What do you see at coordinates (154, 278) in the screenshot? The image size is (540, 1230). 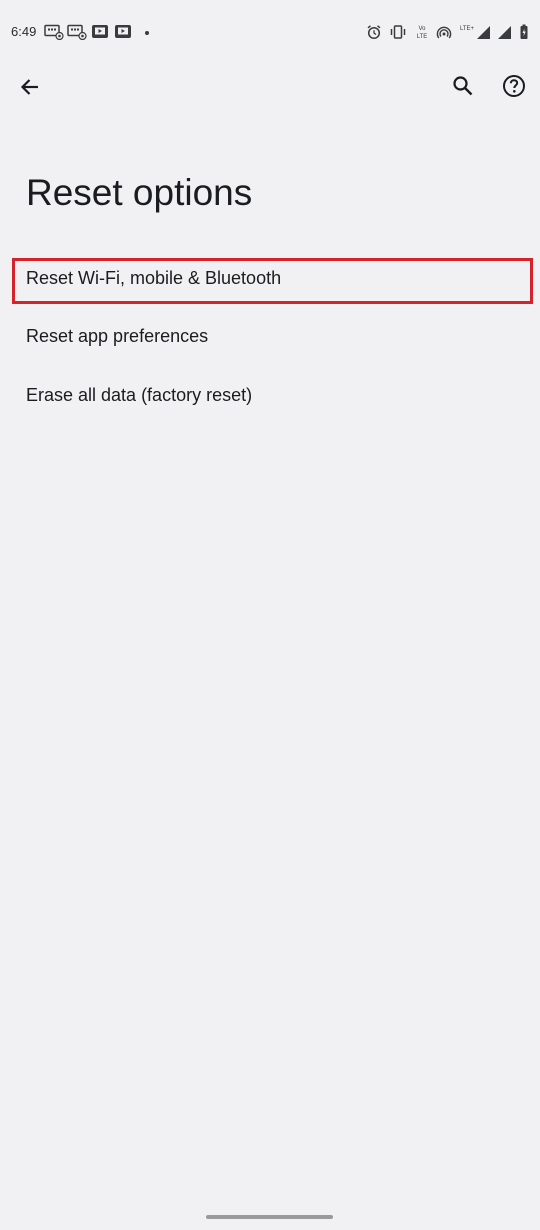 I see `option-label: Reset Wi-Fi, mobile & Bluetooth` at bounding box center [154, 278].